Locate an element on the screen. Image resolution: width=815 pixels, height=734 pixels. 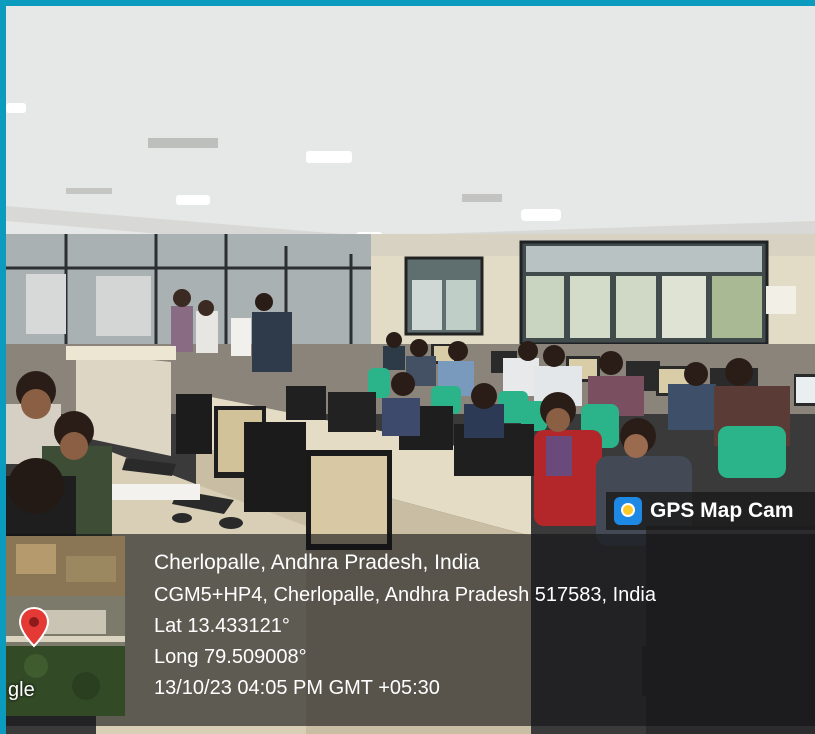
address-title: Cherlopalle, Andhra Pradesh, India is located at coordinates (317, 562).